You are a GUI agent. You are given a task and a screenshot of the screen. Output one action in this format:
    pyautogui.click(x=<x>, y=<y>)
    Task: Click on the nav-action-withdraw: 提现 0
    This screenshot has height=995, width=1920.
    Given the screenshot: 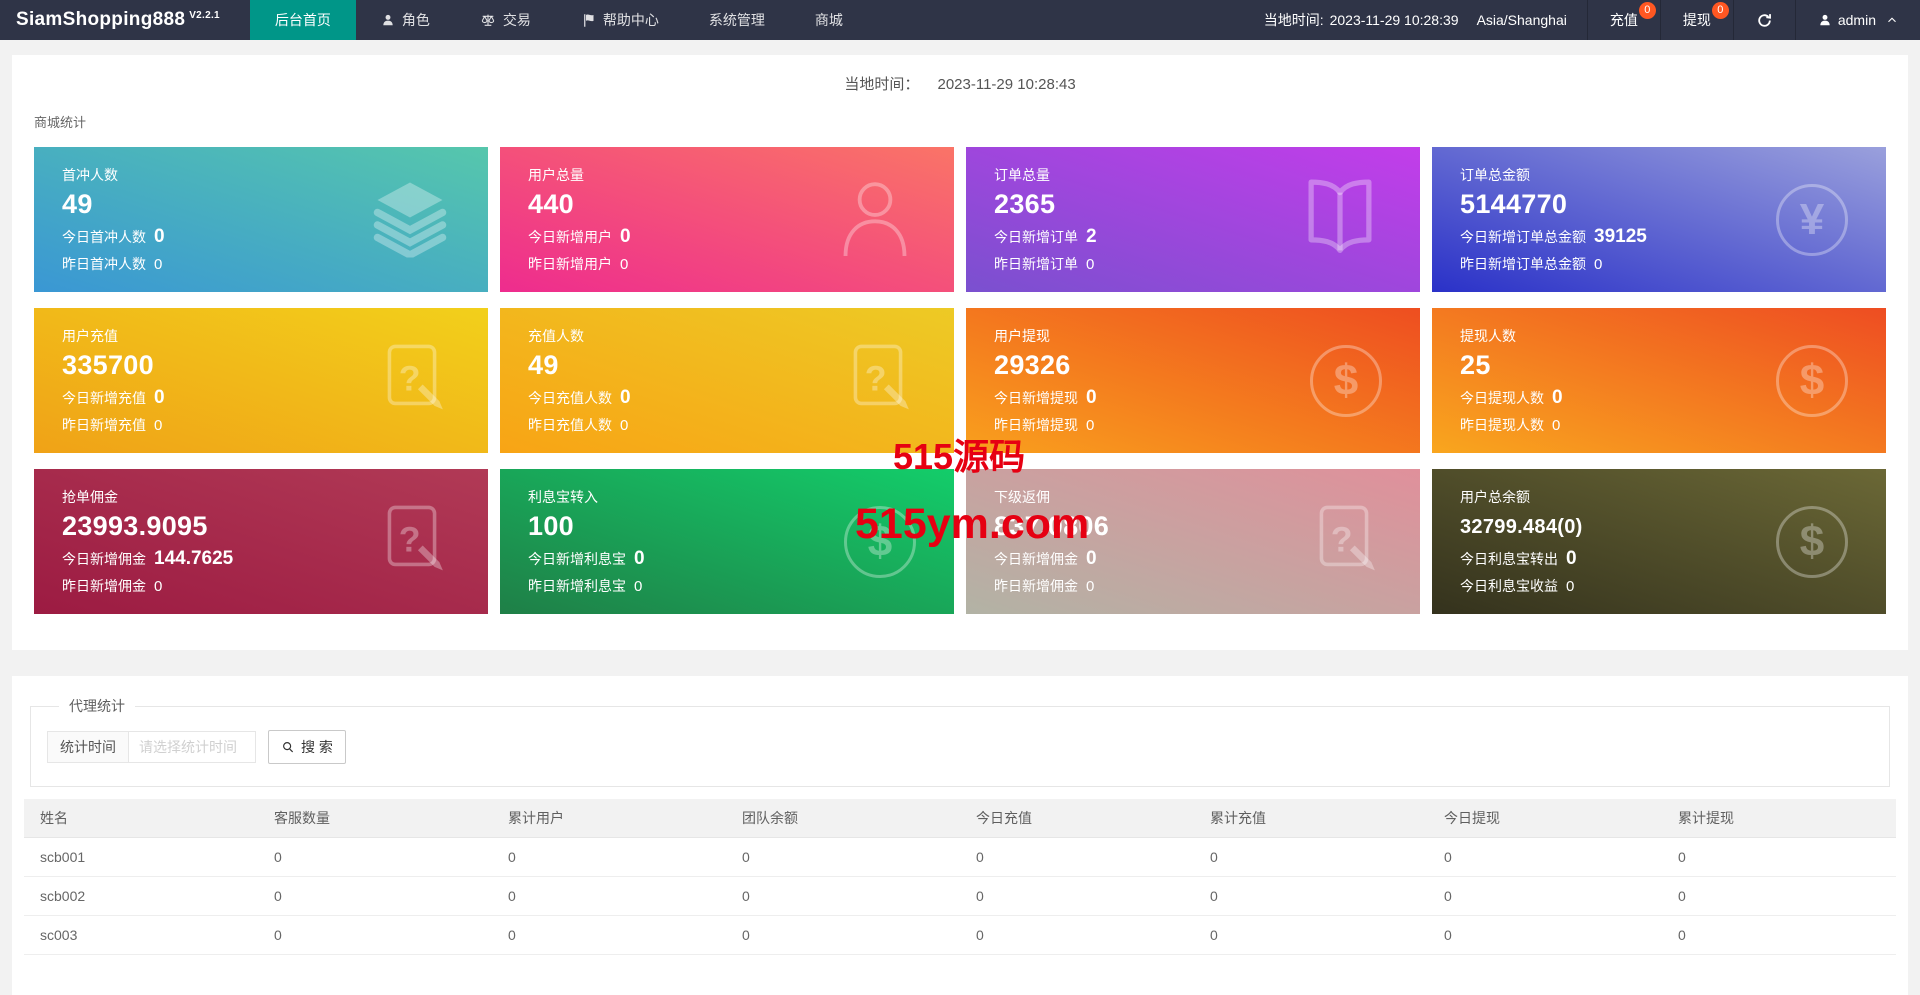 What is the action you would take?
    pyautogui.click(x=1696, y=20)
    